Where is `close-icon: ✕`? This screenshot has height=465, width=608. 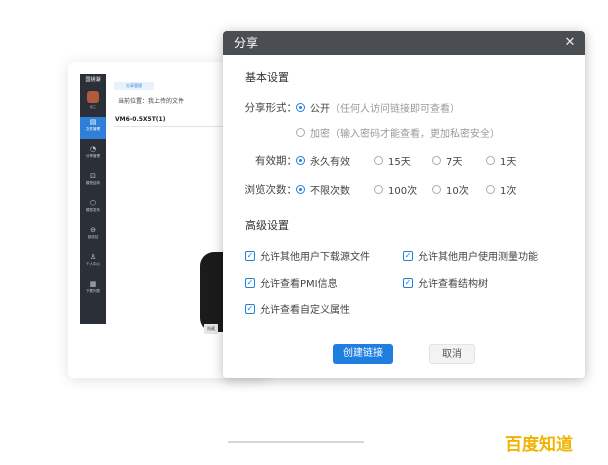
close-icon: ✕ is located at coordinates (570, 43).